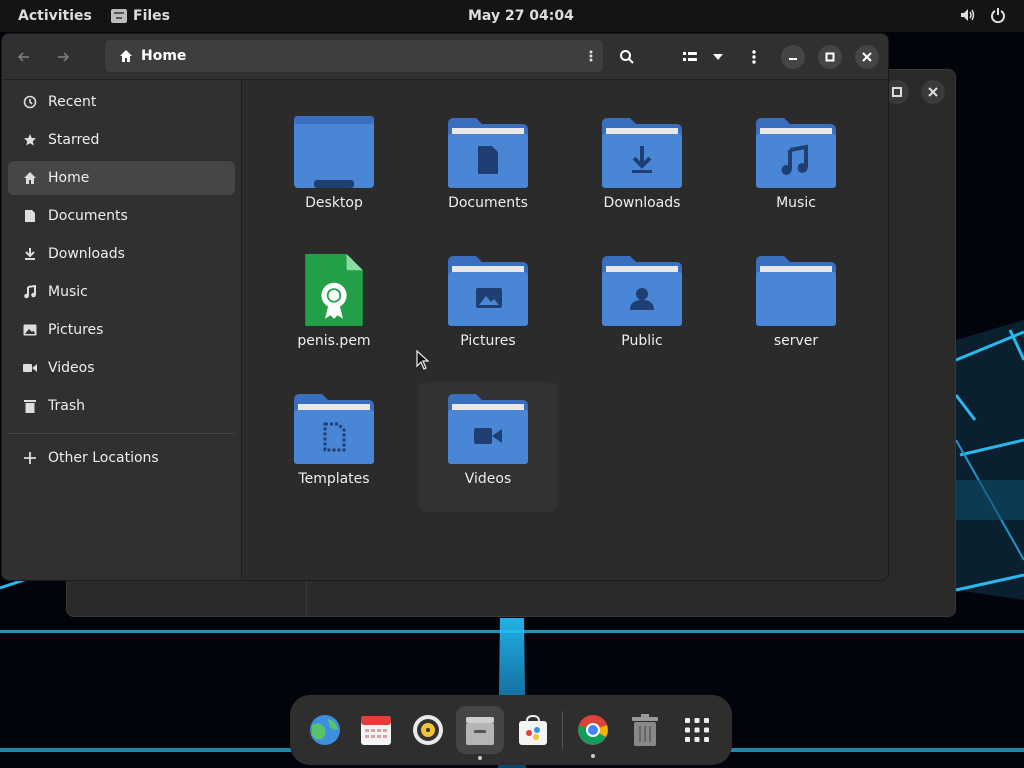 This screenshot has height=768, width=1024. I want to click on public-folder-icon, so click(642, 291).